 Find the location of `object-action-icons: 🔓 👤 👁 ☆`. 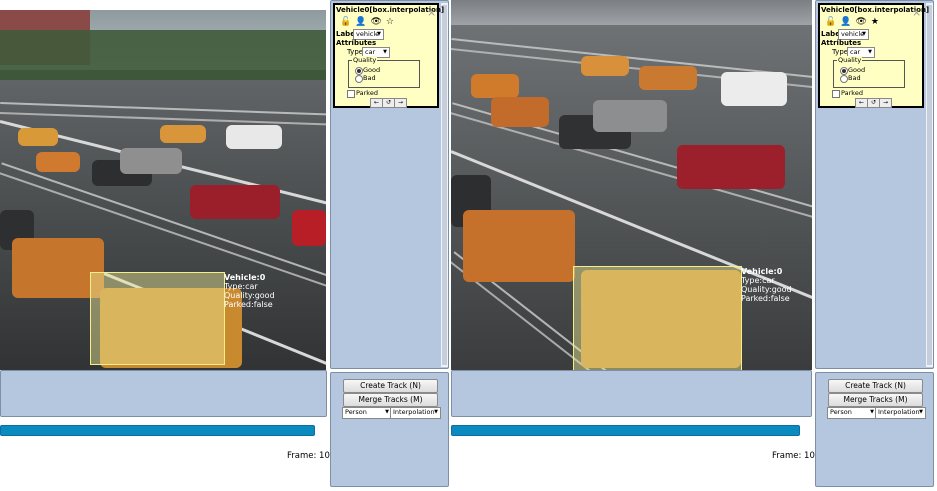

object-action-icons: 🔓 👤 👁 ☆ is located at coordinates (367, 22).